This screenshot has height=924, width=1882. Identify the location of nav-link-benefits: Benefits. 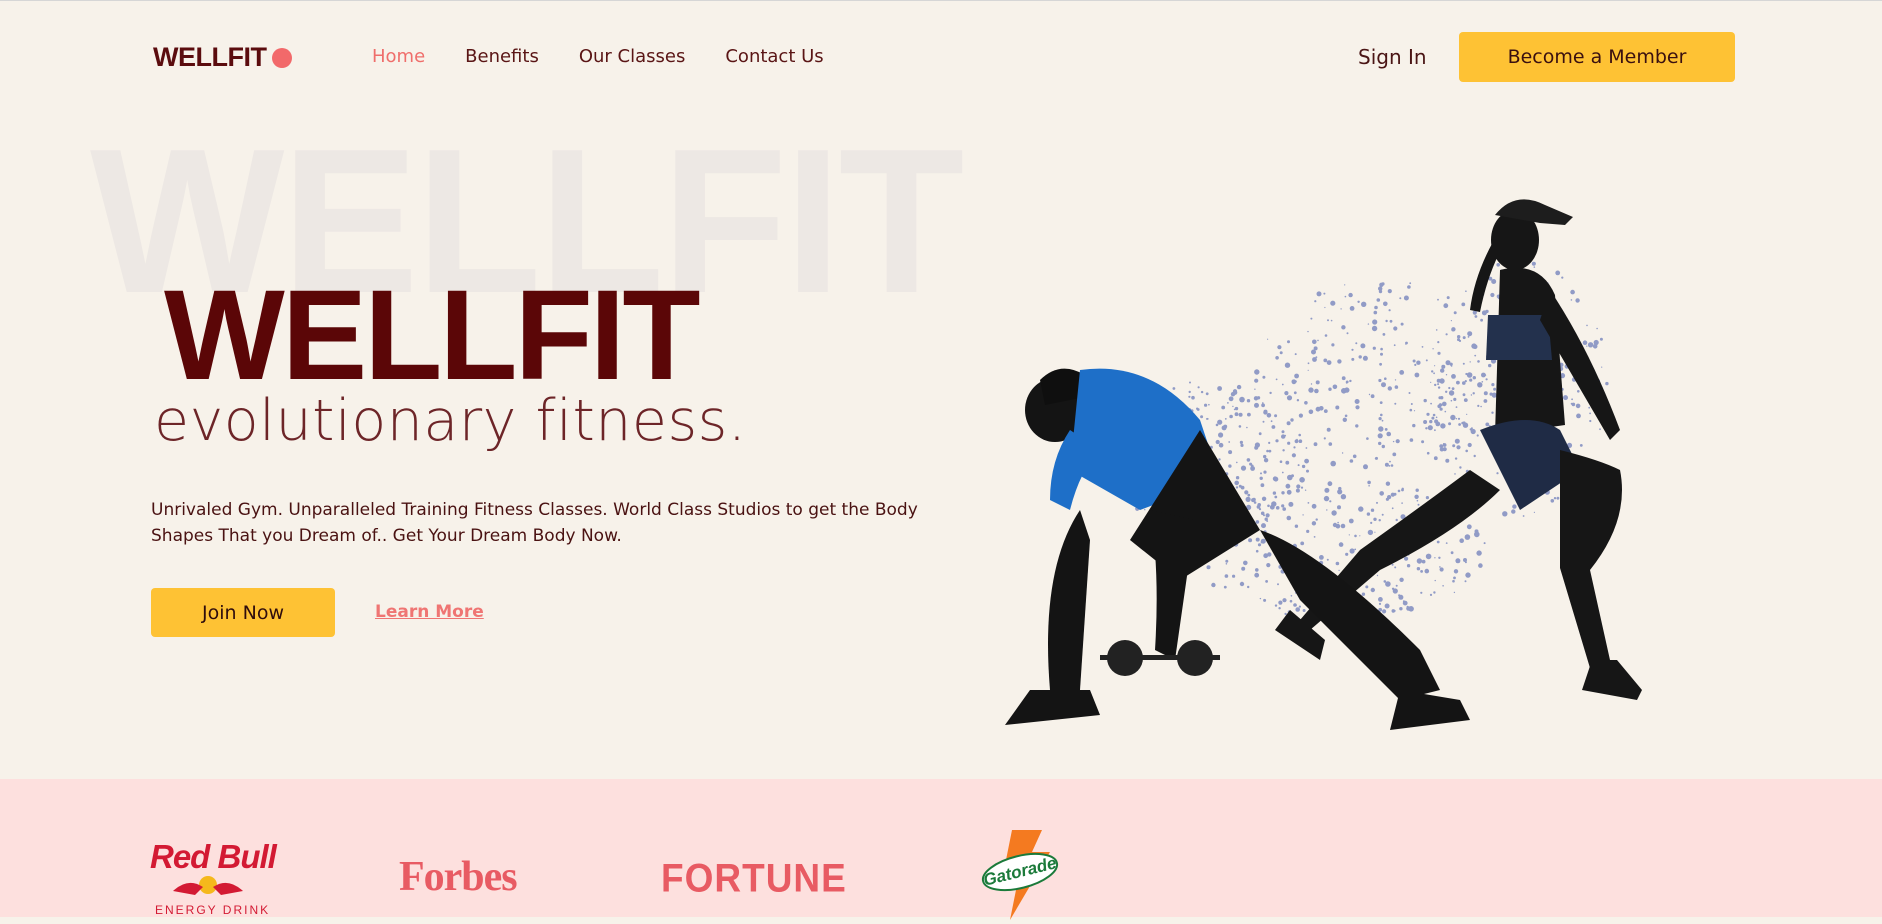
(502, 56).